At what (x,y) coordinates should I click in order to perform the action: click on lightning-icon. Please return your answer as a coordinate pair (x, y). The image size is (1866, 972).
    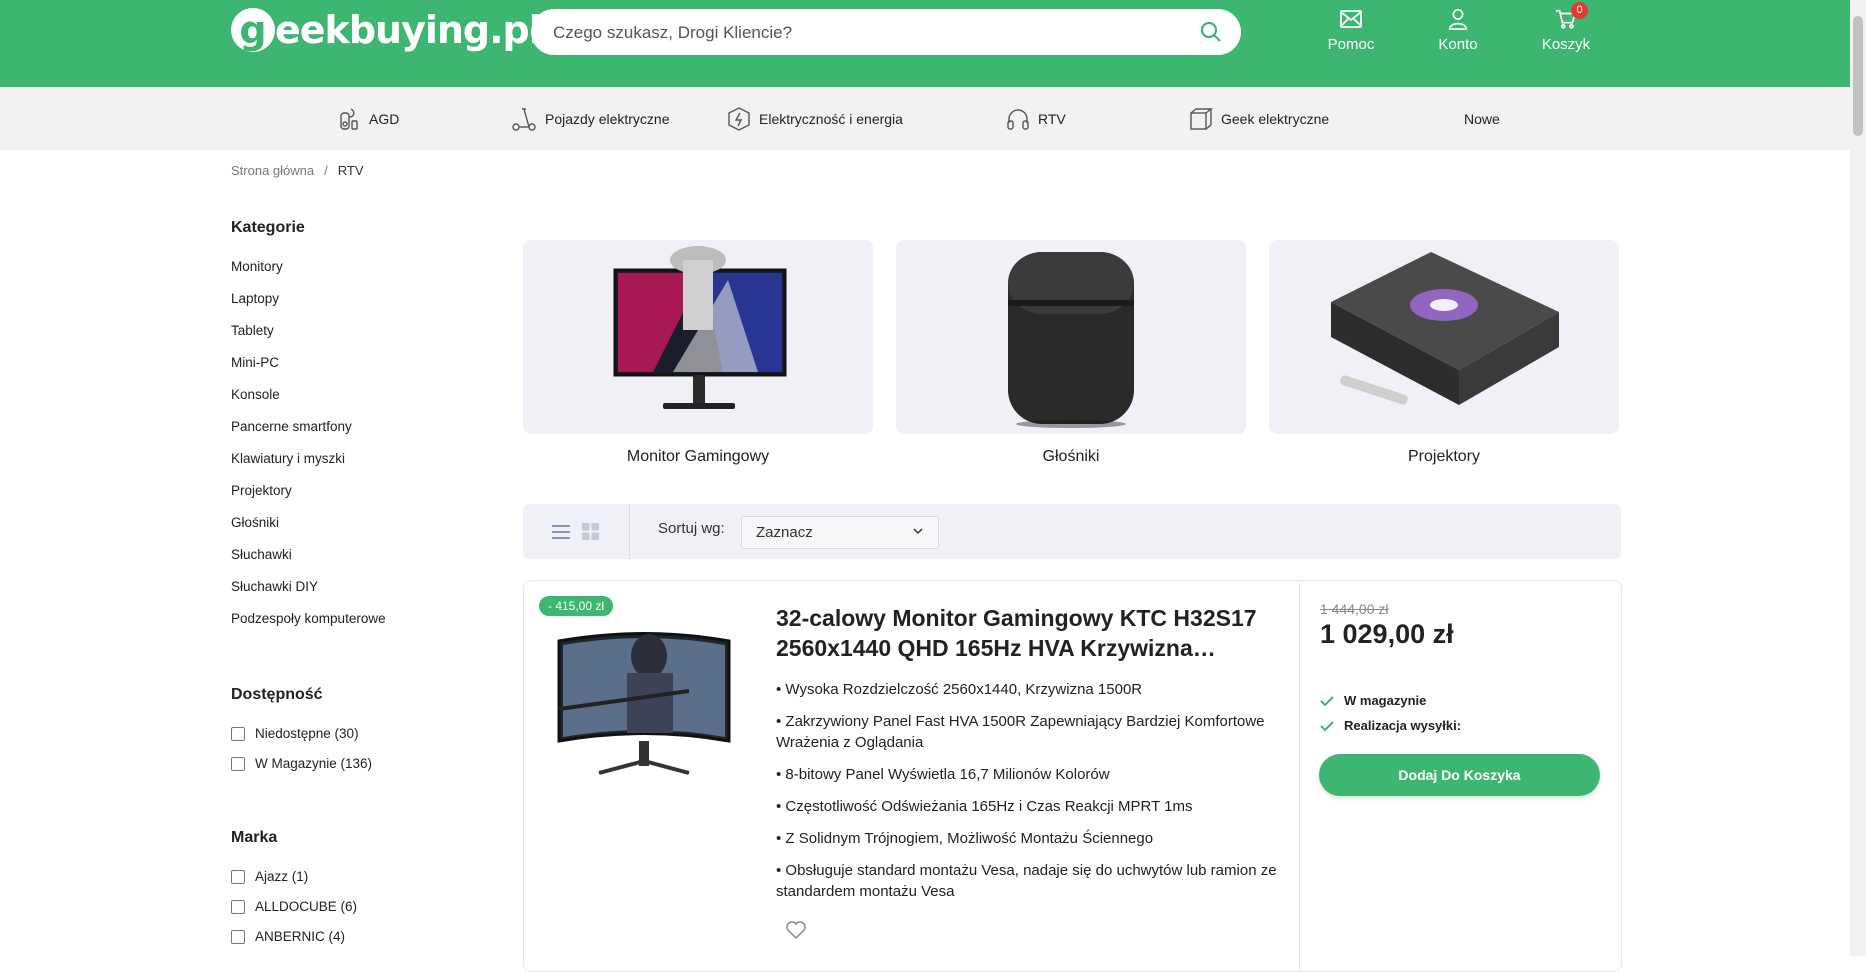
    Looking at the image, I should click on (739, 118).